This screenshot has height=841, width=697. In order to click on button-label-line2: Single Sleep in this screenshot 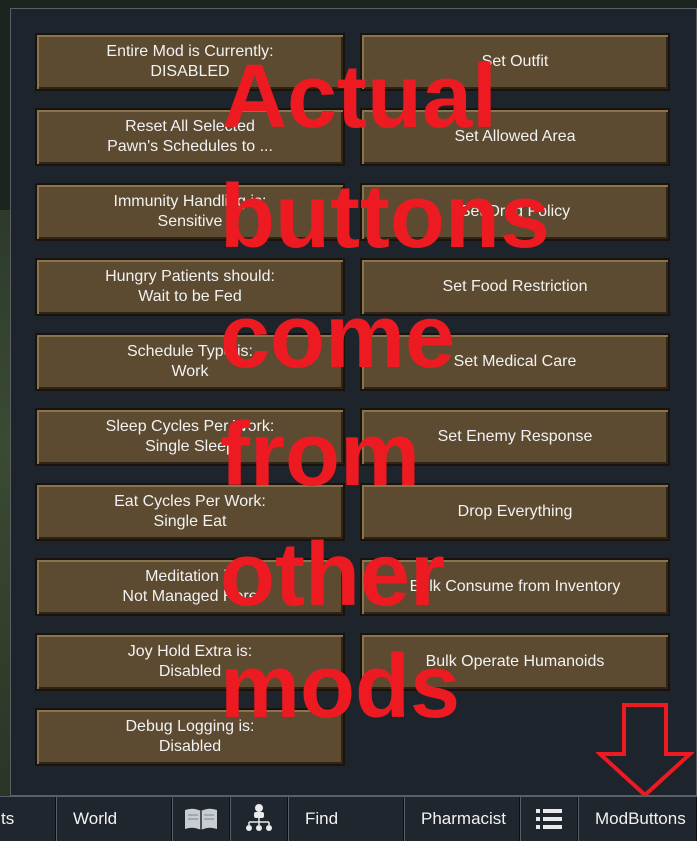, I will do `click(190, 446)`.